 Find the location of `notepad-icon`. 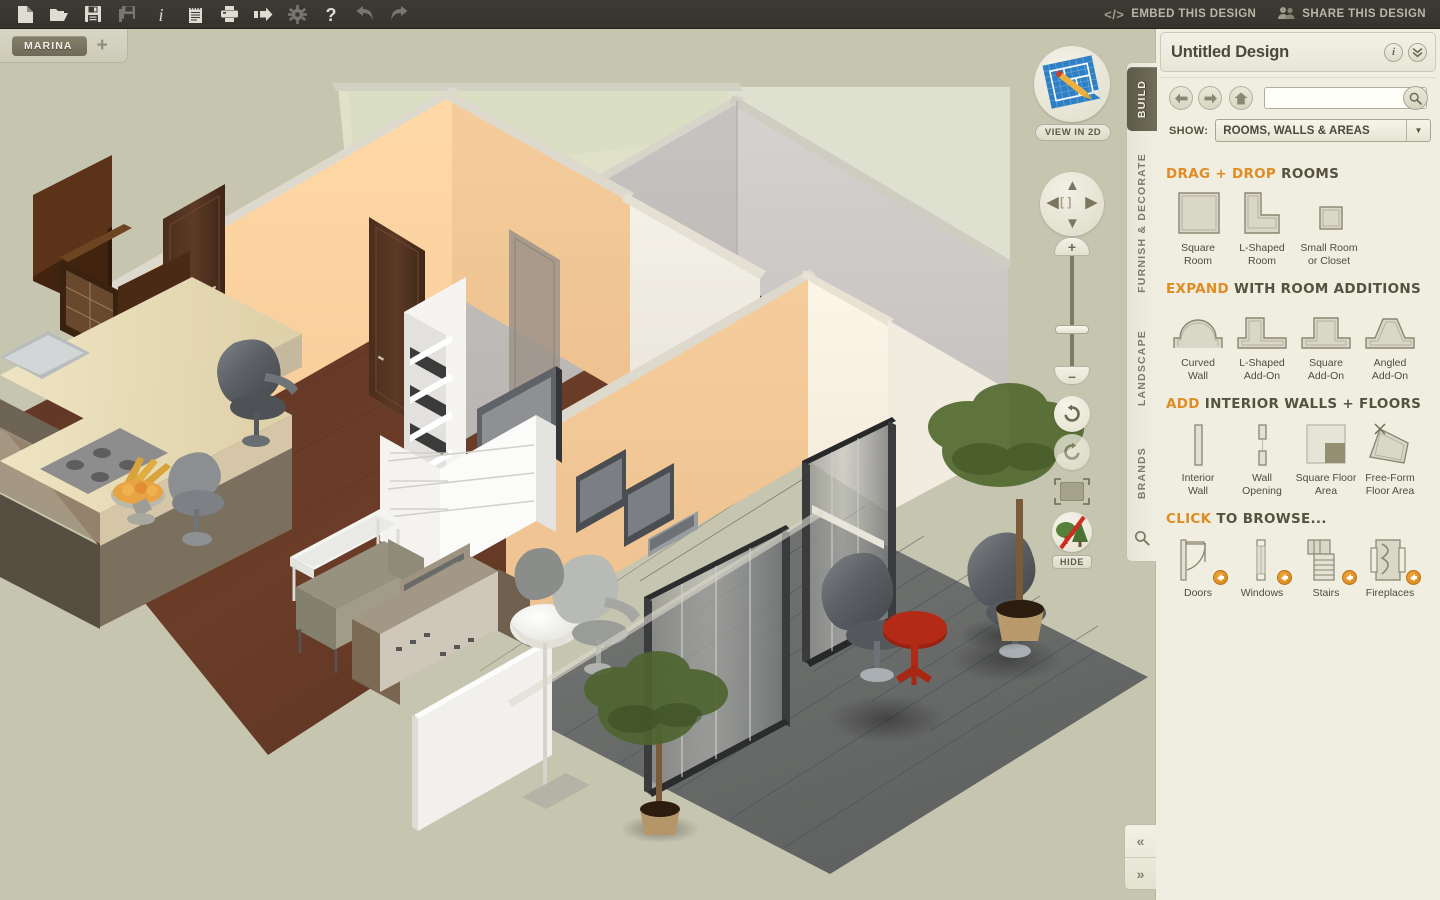

notepad-icon is located at coordinates (195, 14).